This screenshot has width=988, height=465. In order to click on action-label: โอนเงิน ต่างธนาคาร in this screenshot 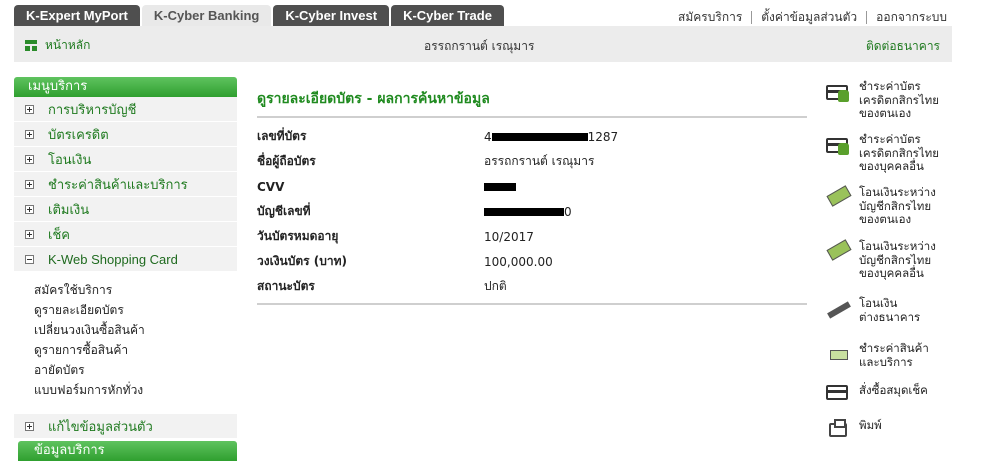, I will do `click(890, 310)`.